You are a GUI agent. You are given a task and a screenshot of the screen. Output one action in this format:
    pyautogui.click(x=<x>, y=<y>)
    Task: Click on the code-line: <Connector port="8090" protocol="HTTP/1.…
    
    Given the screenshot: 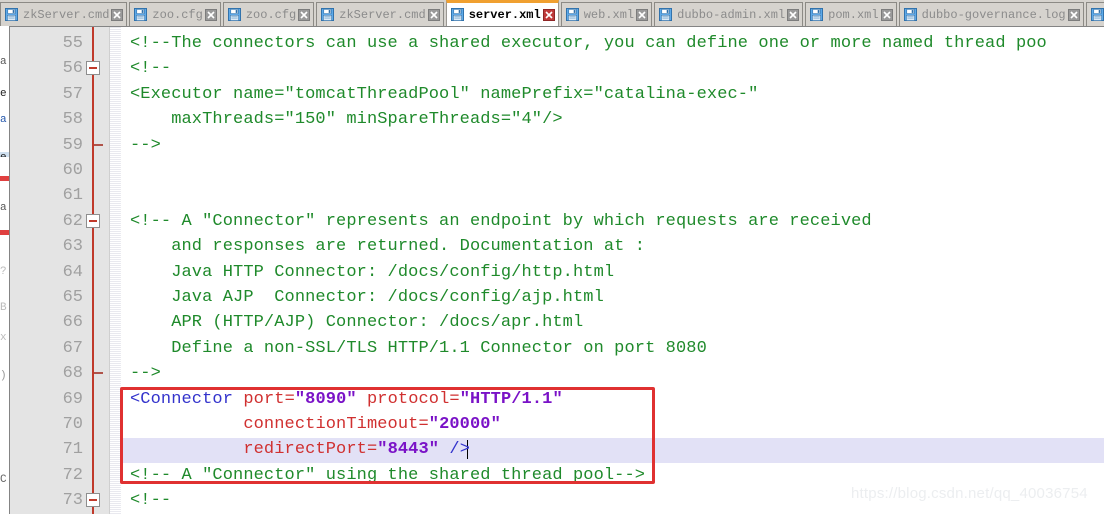 What is the action you would take?
    pyautogui.click(x=342, y=399)
    